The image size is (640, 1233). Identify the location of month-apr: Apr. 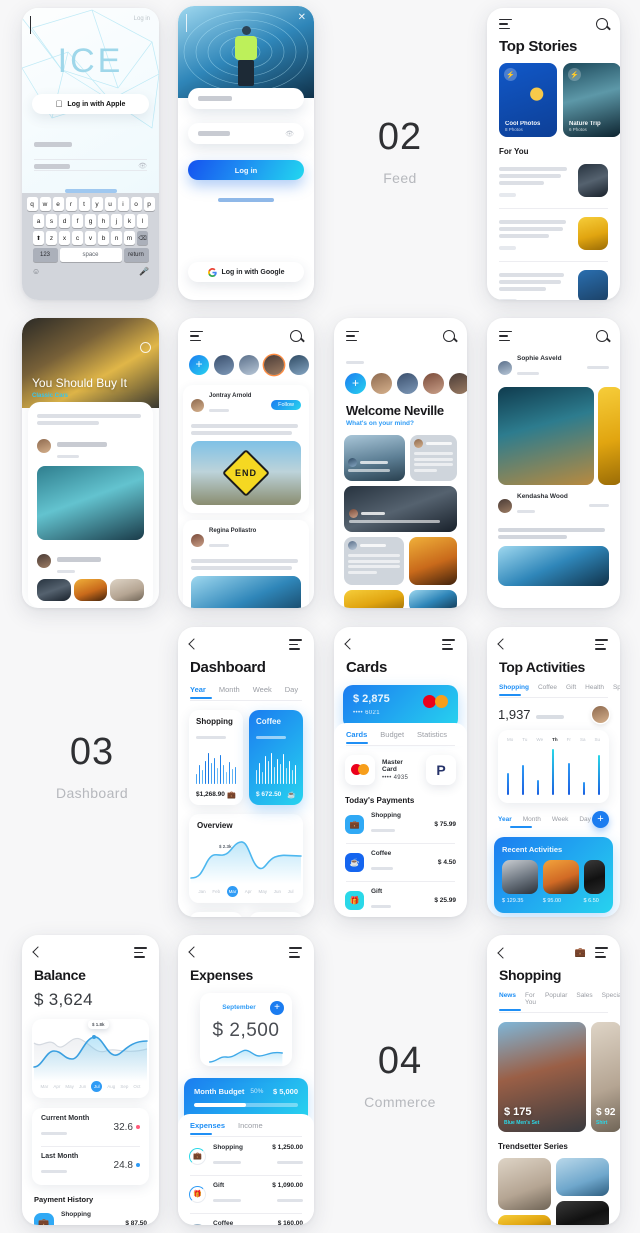
(248, 891).